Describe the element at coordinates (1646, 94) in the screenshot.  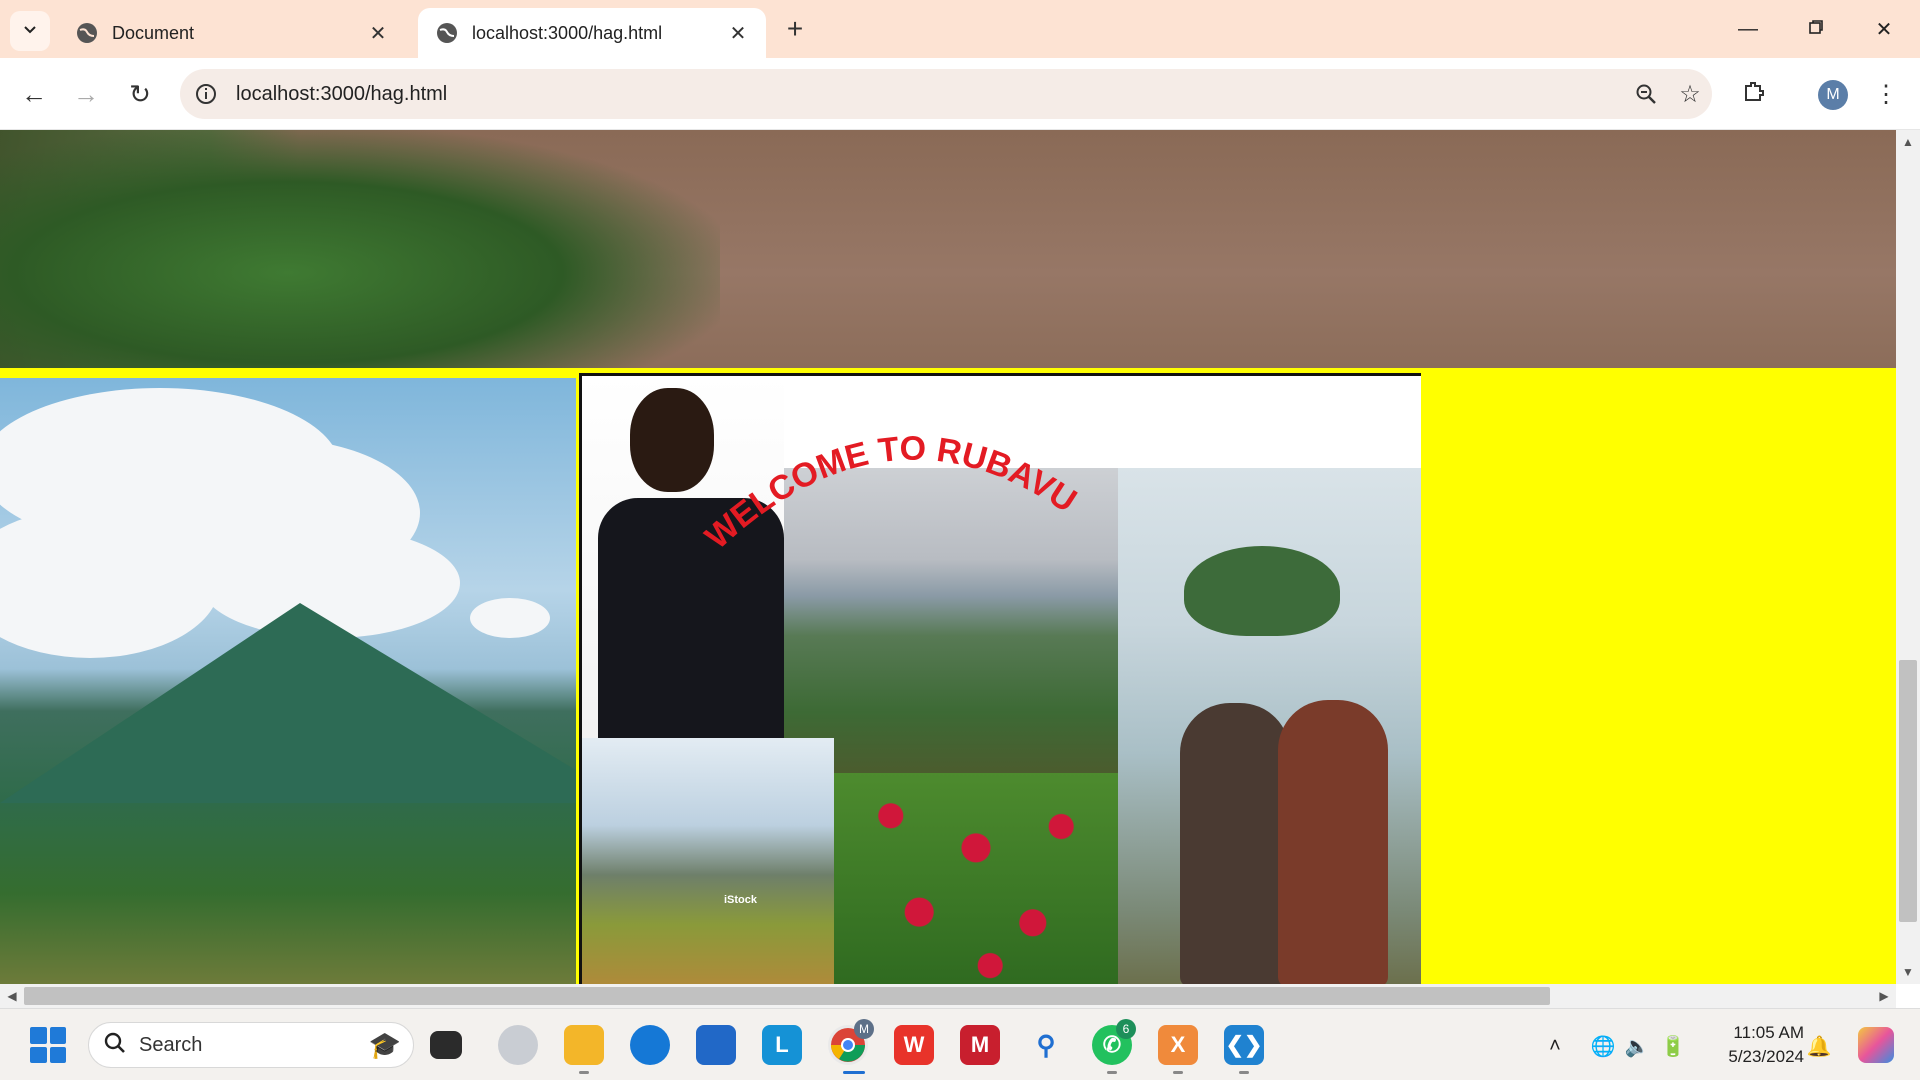
I see `zoom-icon` at that location.